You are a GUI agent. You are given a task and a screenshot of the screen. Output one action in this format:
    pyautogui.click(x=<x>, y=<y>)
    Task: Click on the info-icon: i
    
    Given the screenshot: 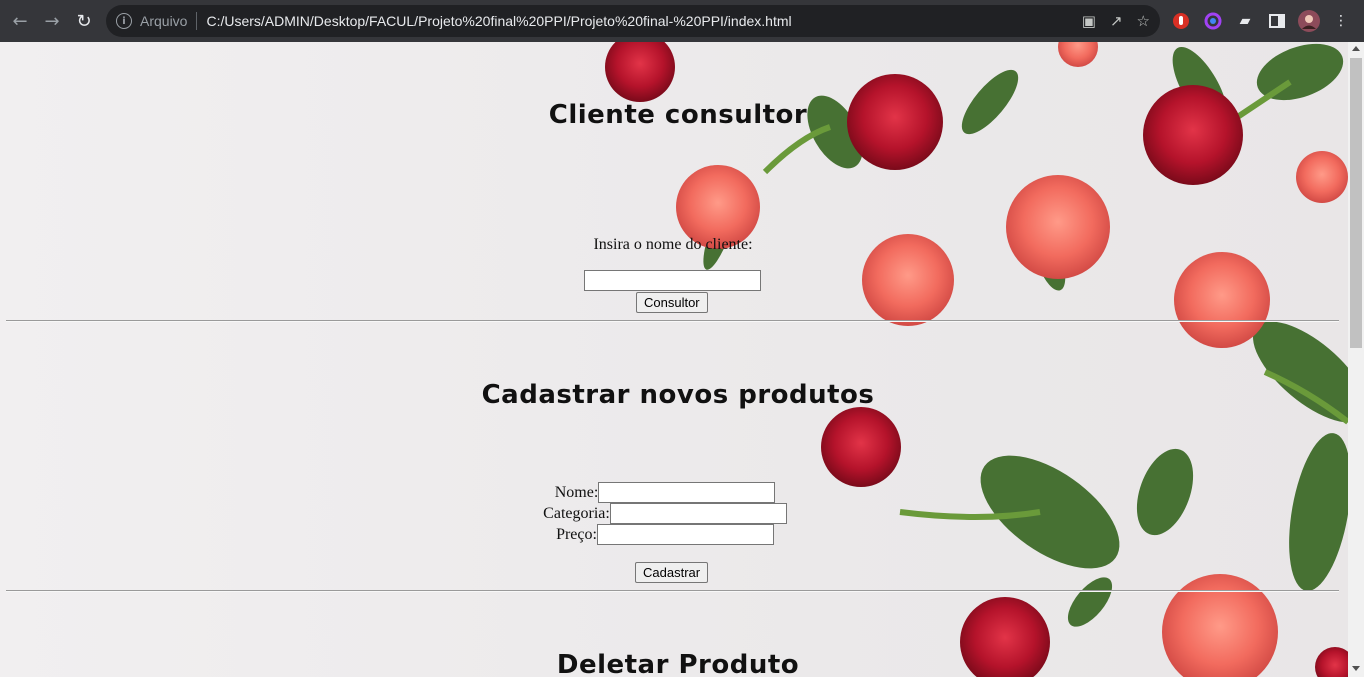 What is the action you would take?
    pyautogui.click(x=124, y=21)
    